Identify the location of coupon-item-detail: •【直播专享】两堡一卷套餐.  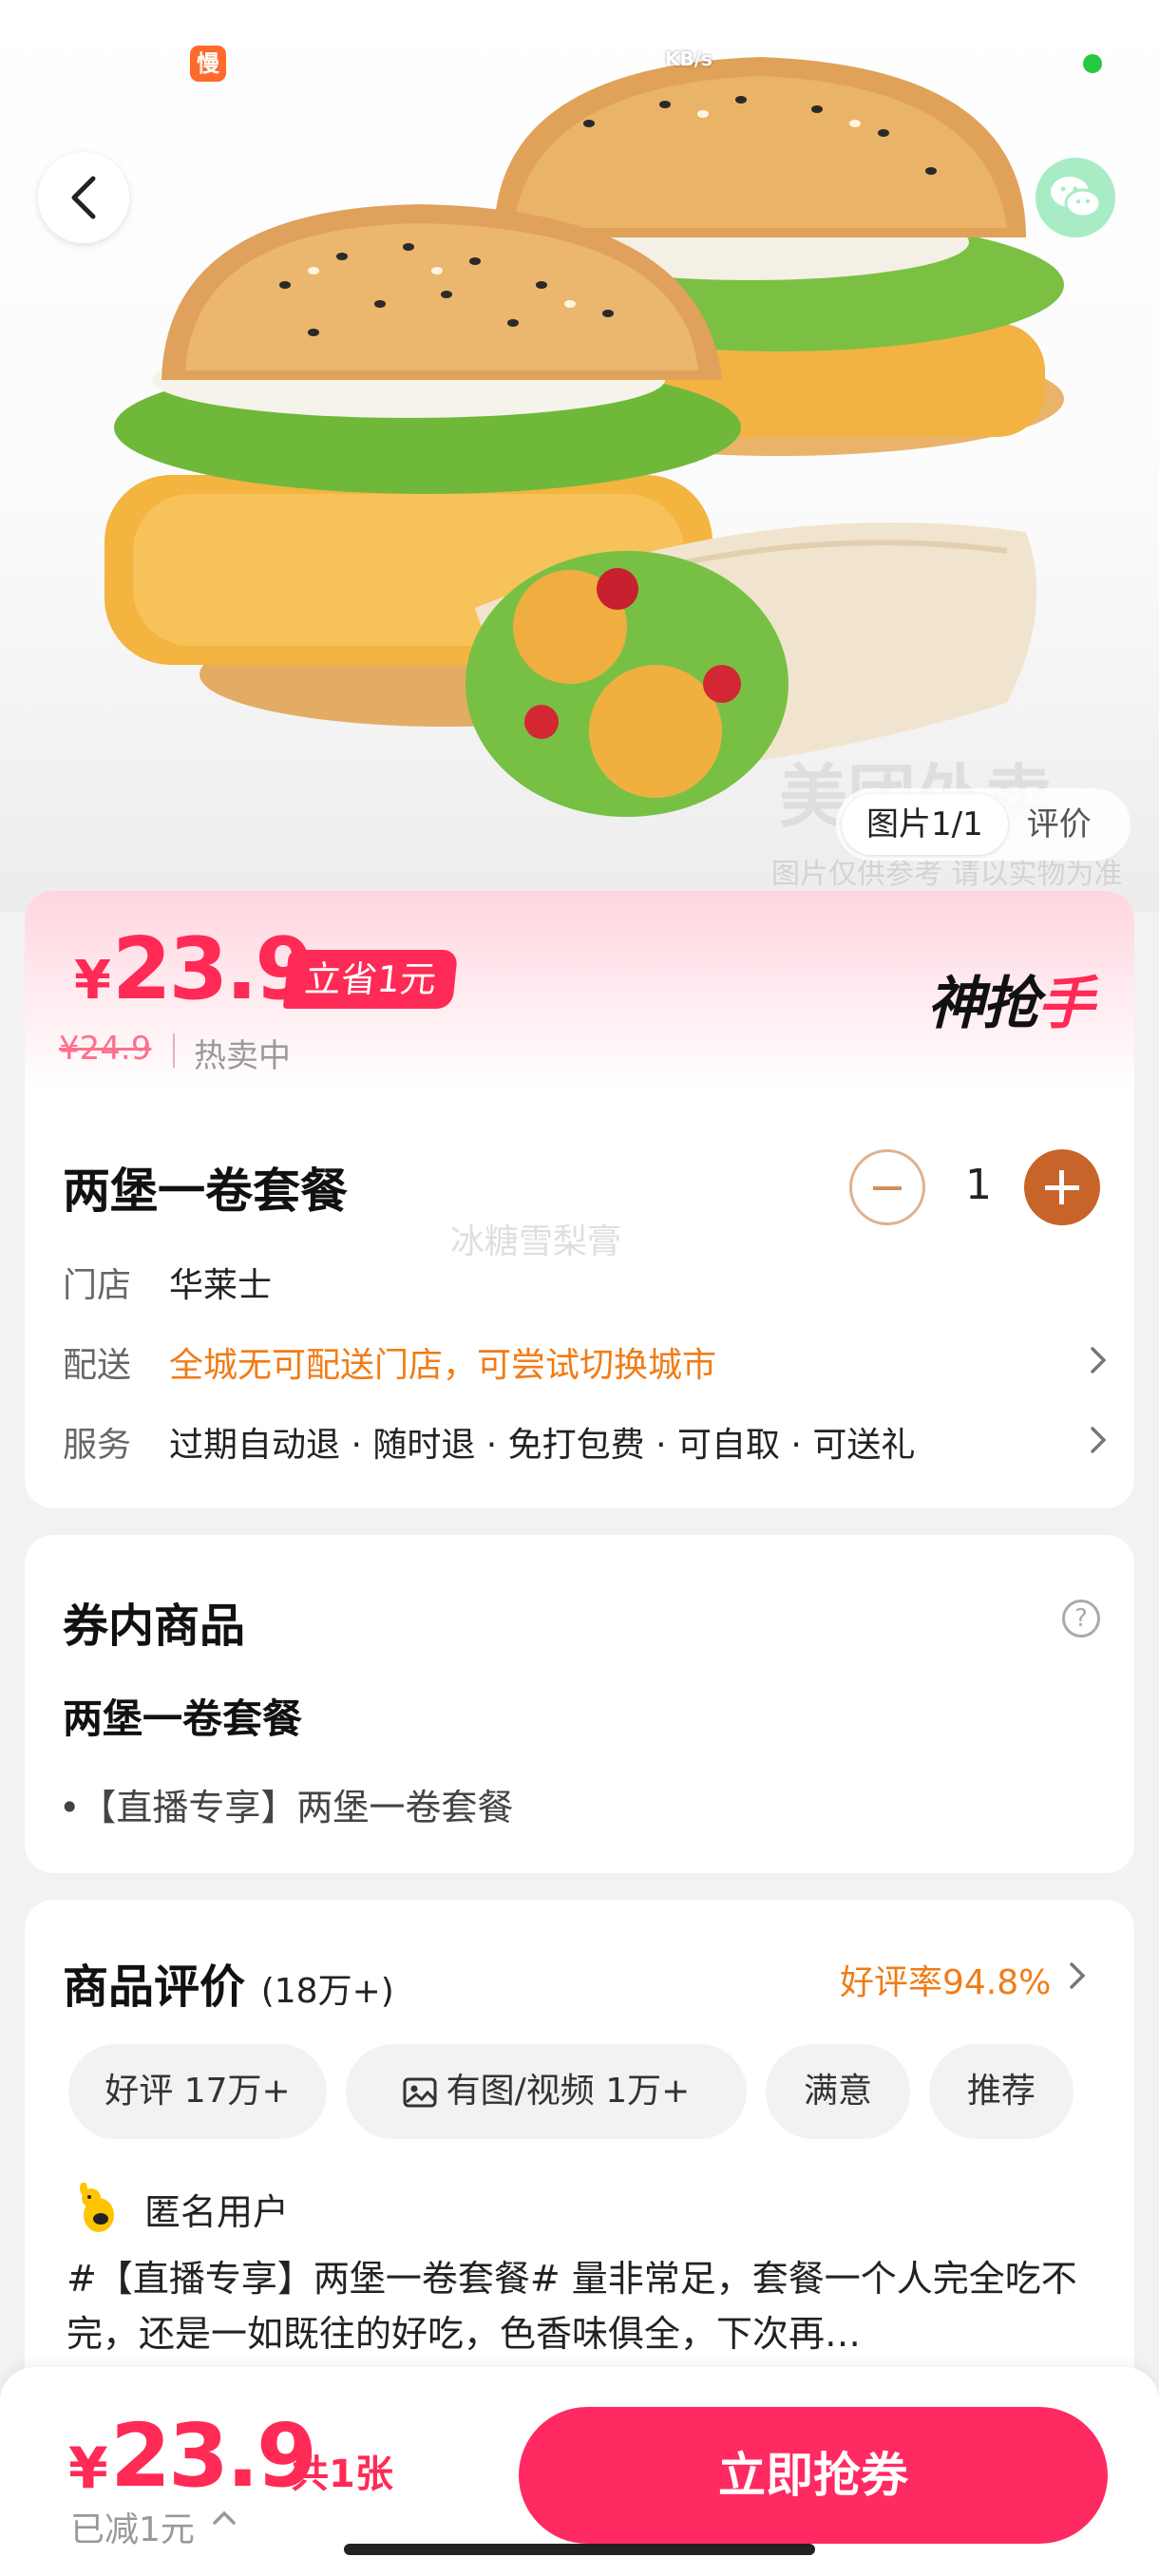
(286, 1807).